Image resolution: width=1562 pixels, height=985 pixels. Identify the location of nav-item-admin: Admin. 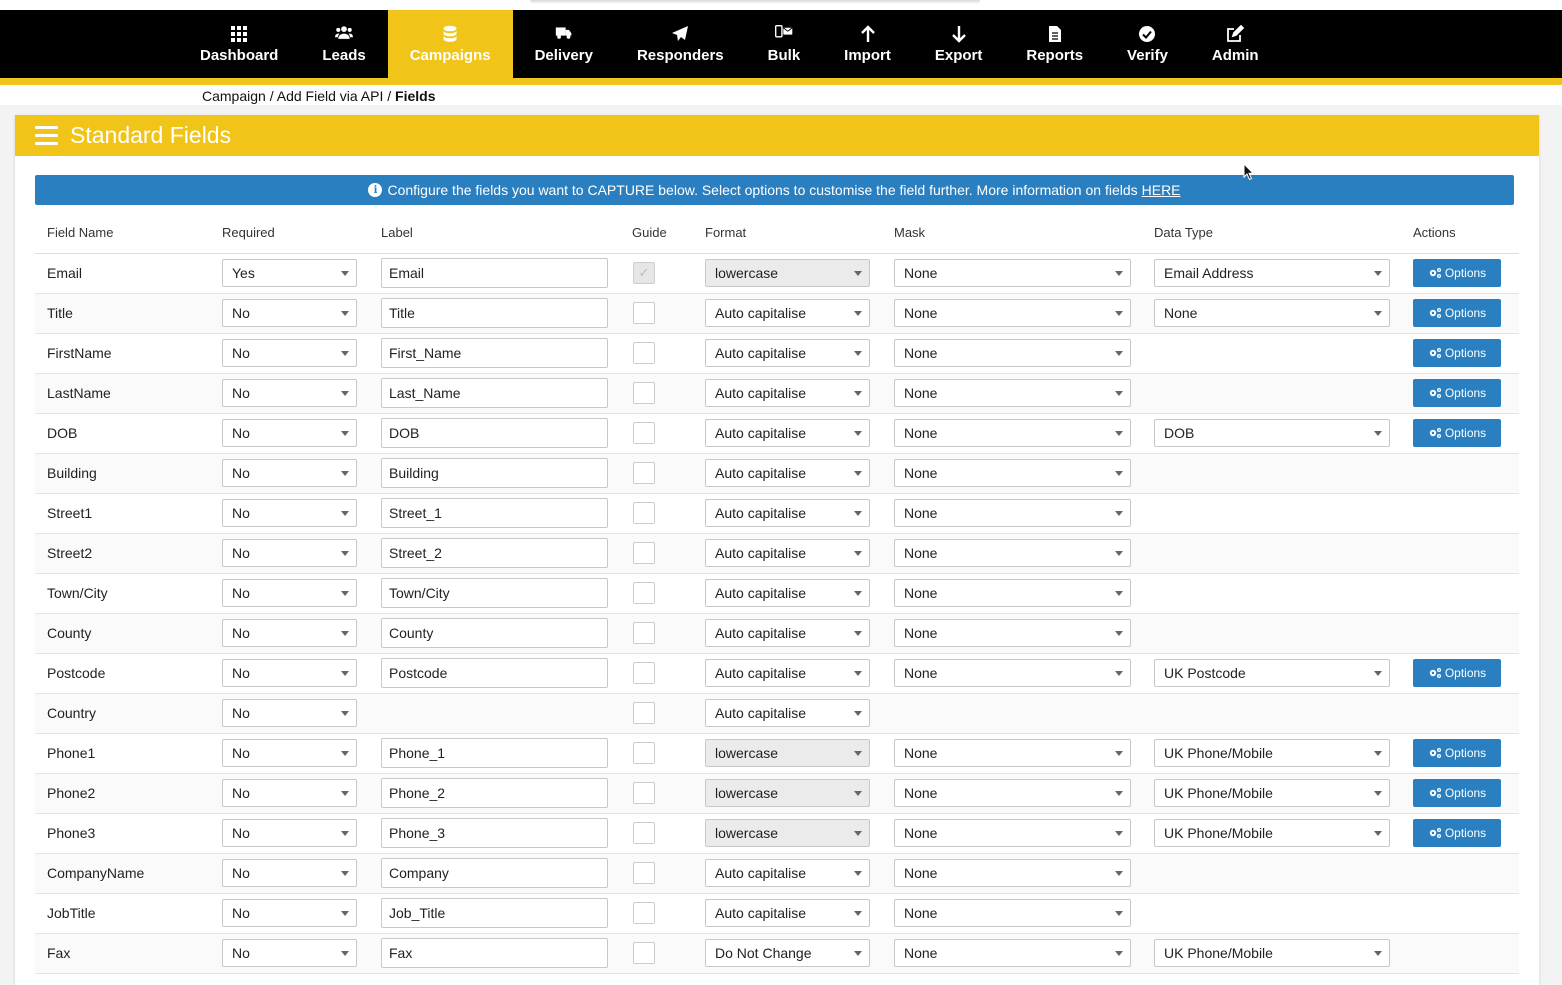
(1235, 44).